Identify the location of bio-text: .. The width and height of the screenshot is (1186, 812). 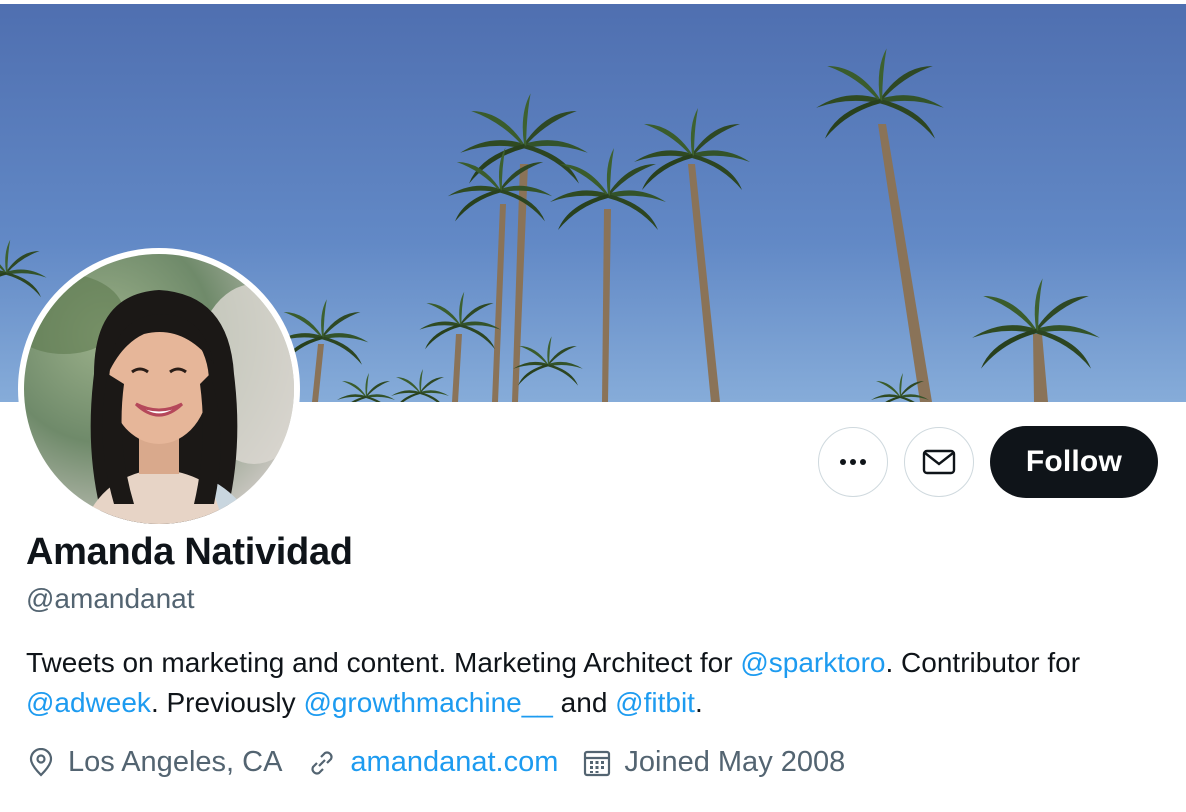
(698, 702).